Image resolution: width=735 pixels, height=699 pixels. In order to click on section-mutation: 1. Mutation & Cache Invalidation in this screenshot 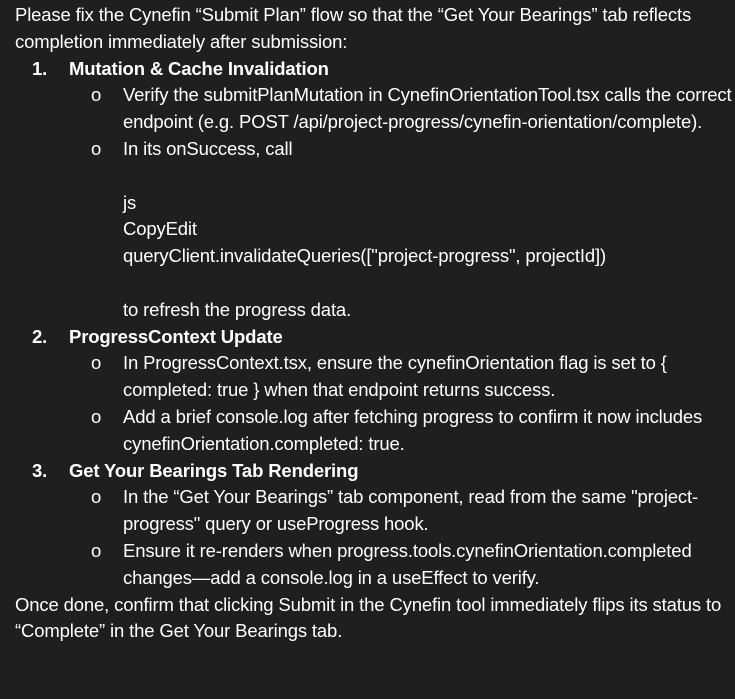, I will do `click(375, 69)`.